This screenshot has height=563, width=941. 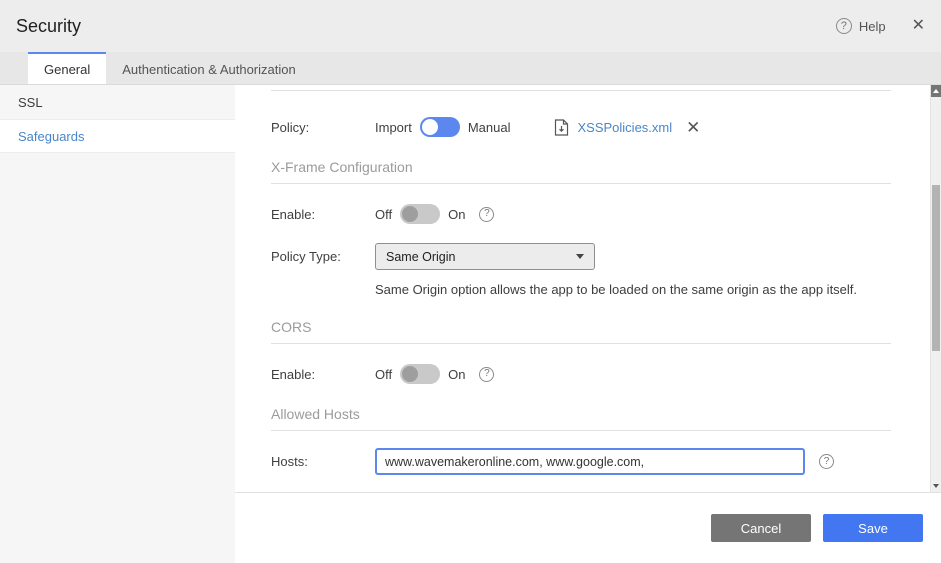 I want to click on xframe-enable-row: Enable: Off On ?, so click(x=581, y=214).